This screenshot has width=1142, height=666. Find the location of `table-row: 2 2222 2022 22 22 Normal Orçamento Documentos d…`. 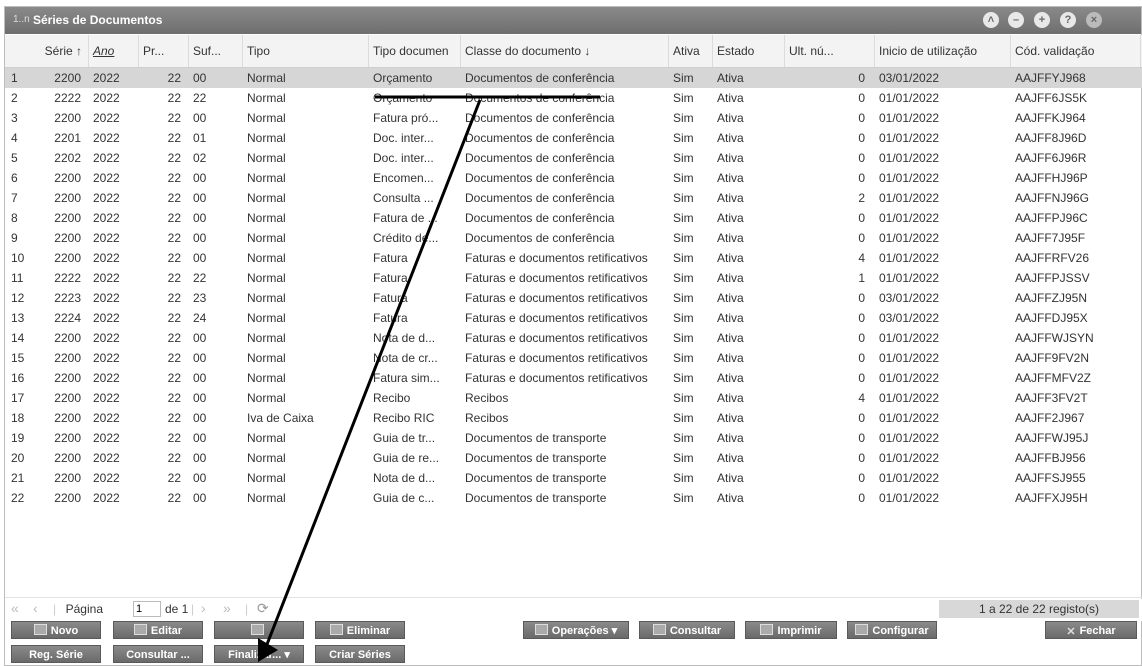

table-row: 2 2222 2022 22 22 Normal Orçamento Documentos d… is located at coordinates (573, 98).